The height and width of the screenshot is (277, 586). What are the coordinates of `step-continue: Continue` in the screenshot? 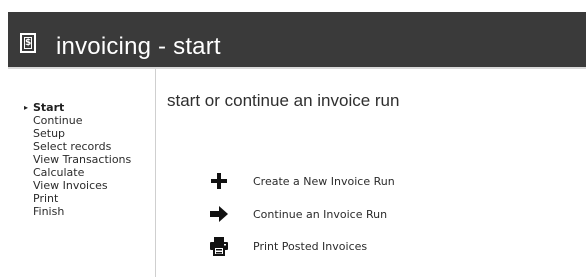 It's located at (82, 120).